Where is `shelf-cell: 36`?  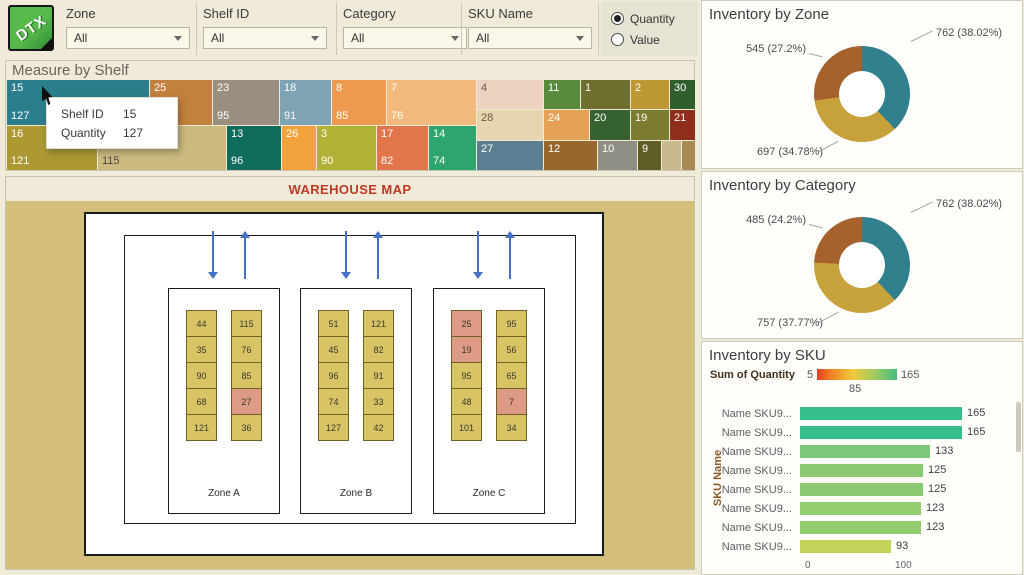 shelf-cell: 36 is located at coordinates (246, 427).